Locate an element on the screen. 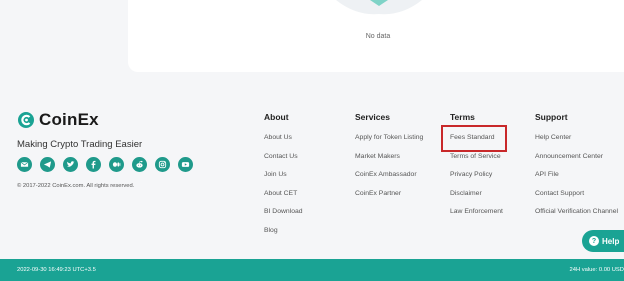 The height and width of the screenshot is (281, 624). footer-link-announcement-center: Announcement Center is located at coordinates (576, 161).